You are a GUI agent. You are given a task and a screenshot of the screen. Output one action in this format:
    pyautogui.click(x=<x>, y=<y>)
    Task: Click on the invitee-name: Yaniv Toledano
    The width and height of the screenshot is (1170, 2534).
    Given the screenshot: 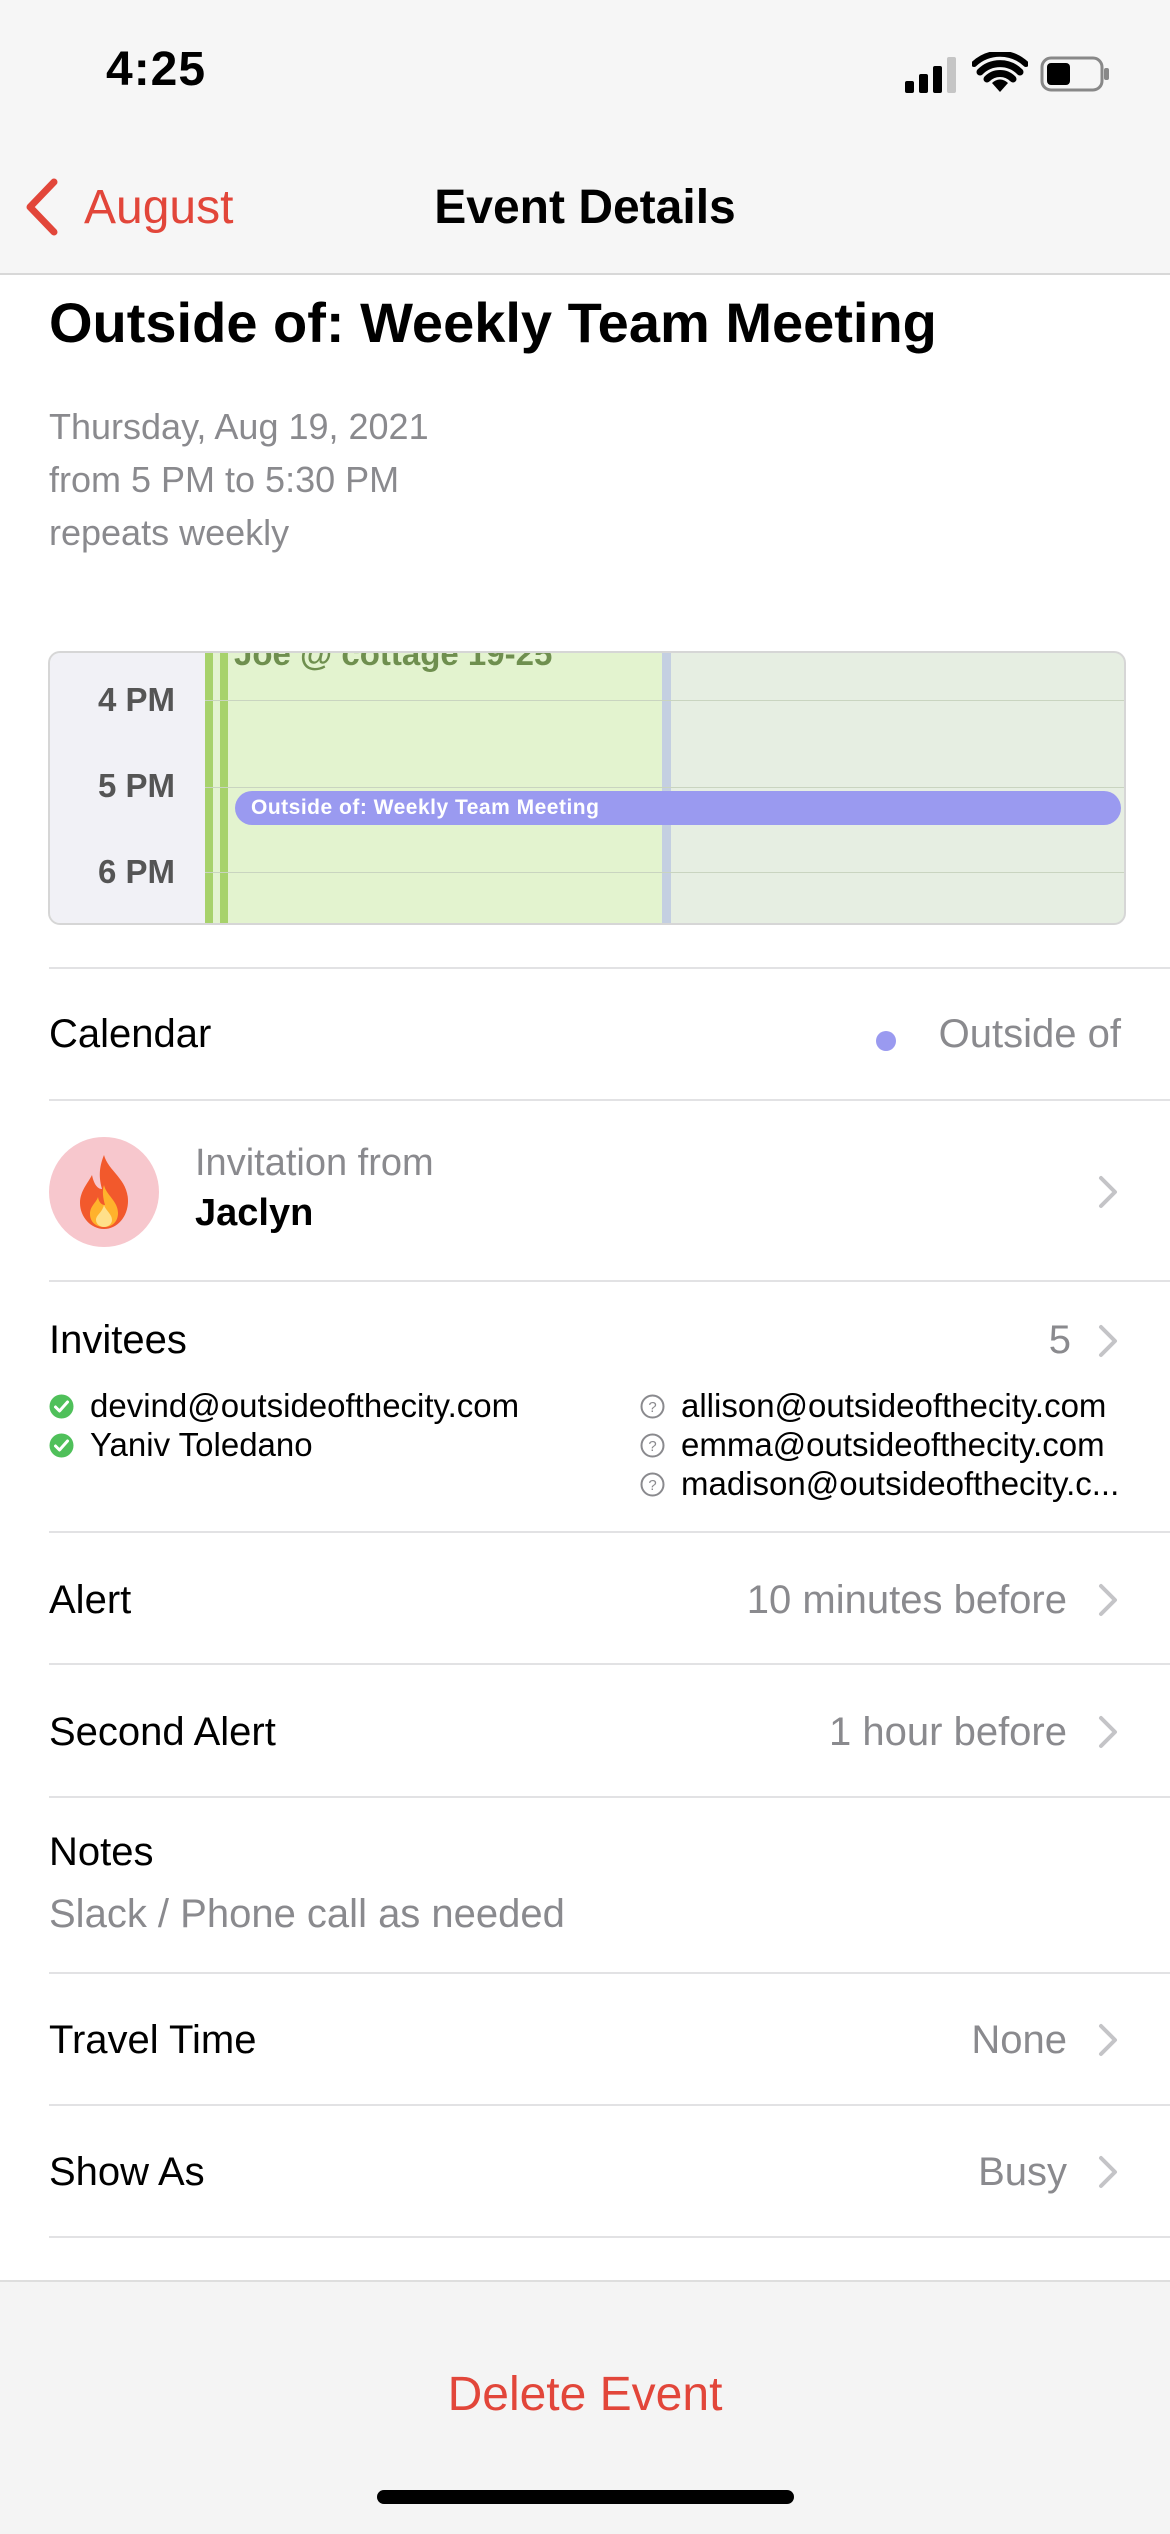 What is the action you would take?
    pyautogui.click(x=201, y=1444)
    